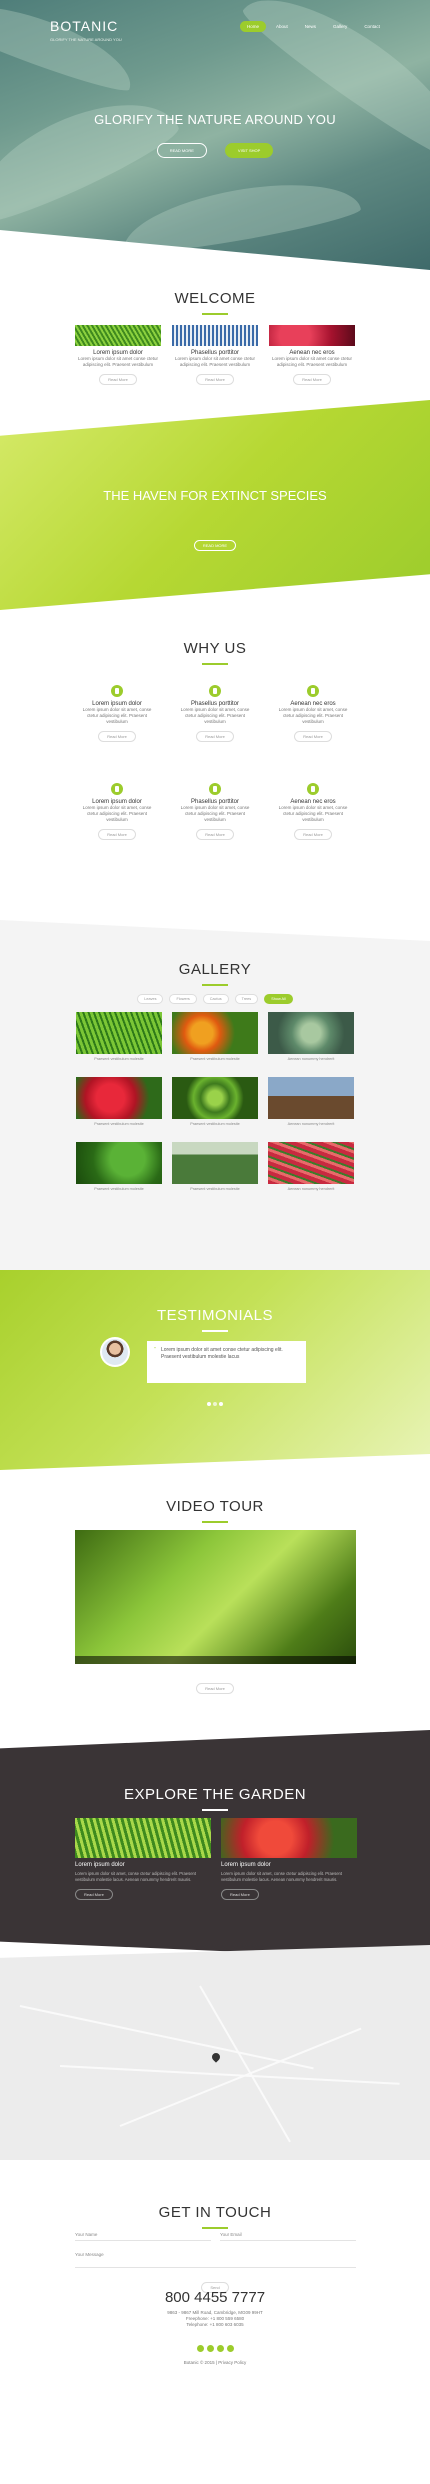 This screenshot has width=430, height=2484. I want to click on phone-number: 800 4455 7777, so click(215, 2297).